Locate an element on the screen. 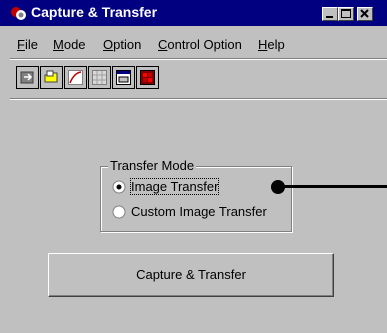 The image size is (387, 333). maximize-button is located at coordinates (346, 14).